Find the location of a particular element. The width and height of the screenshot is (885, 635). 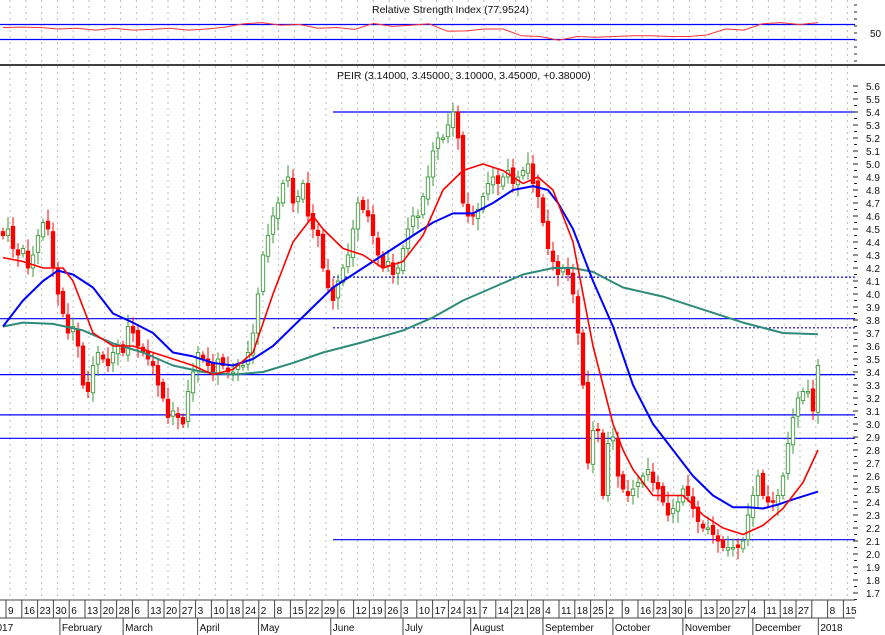

y-tick-label: 2.7 is located at coordinates (873, 464).